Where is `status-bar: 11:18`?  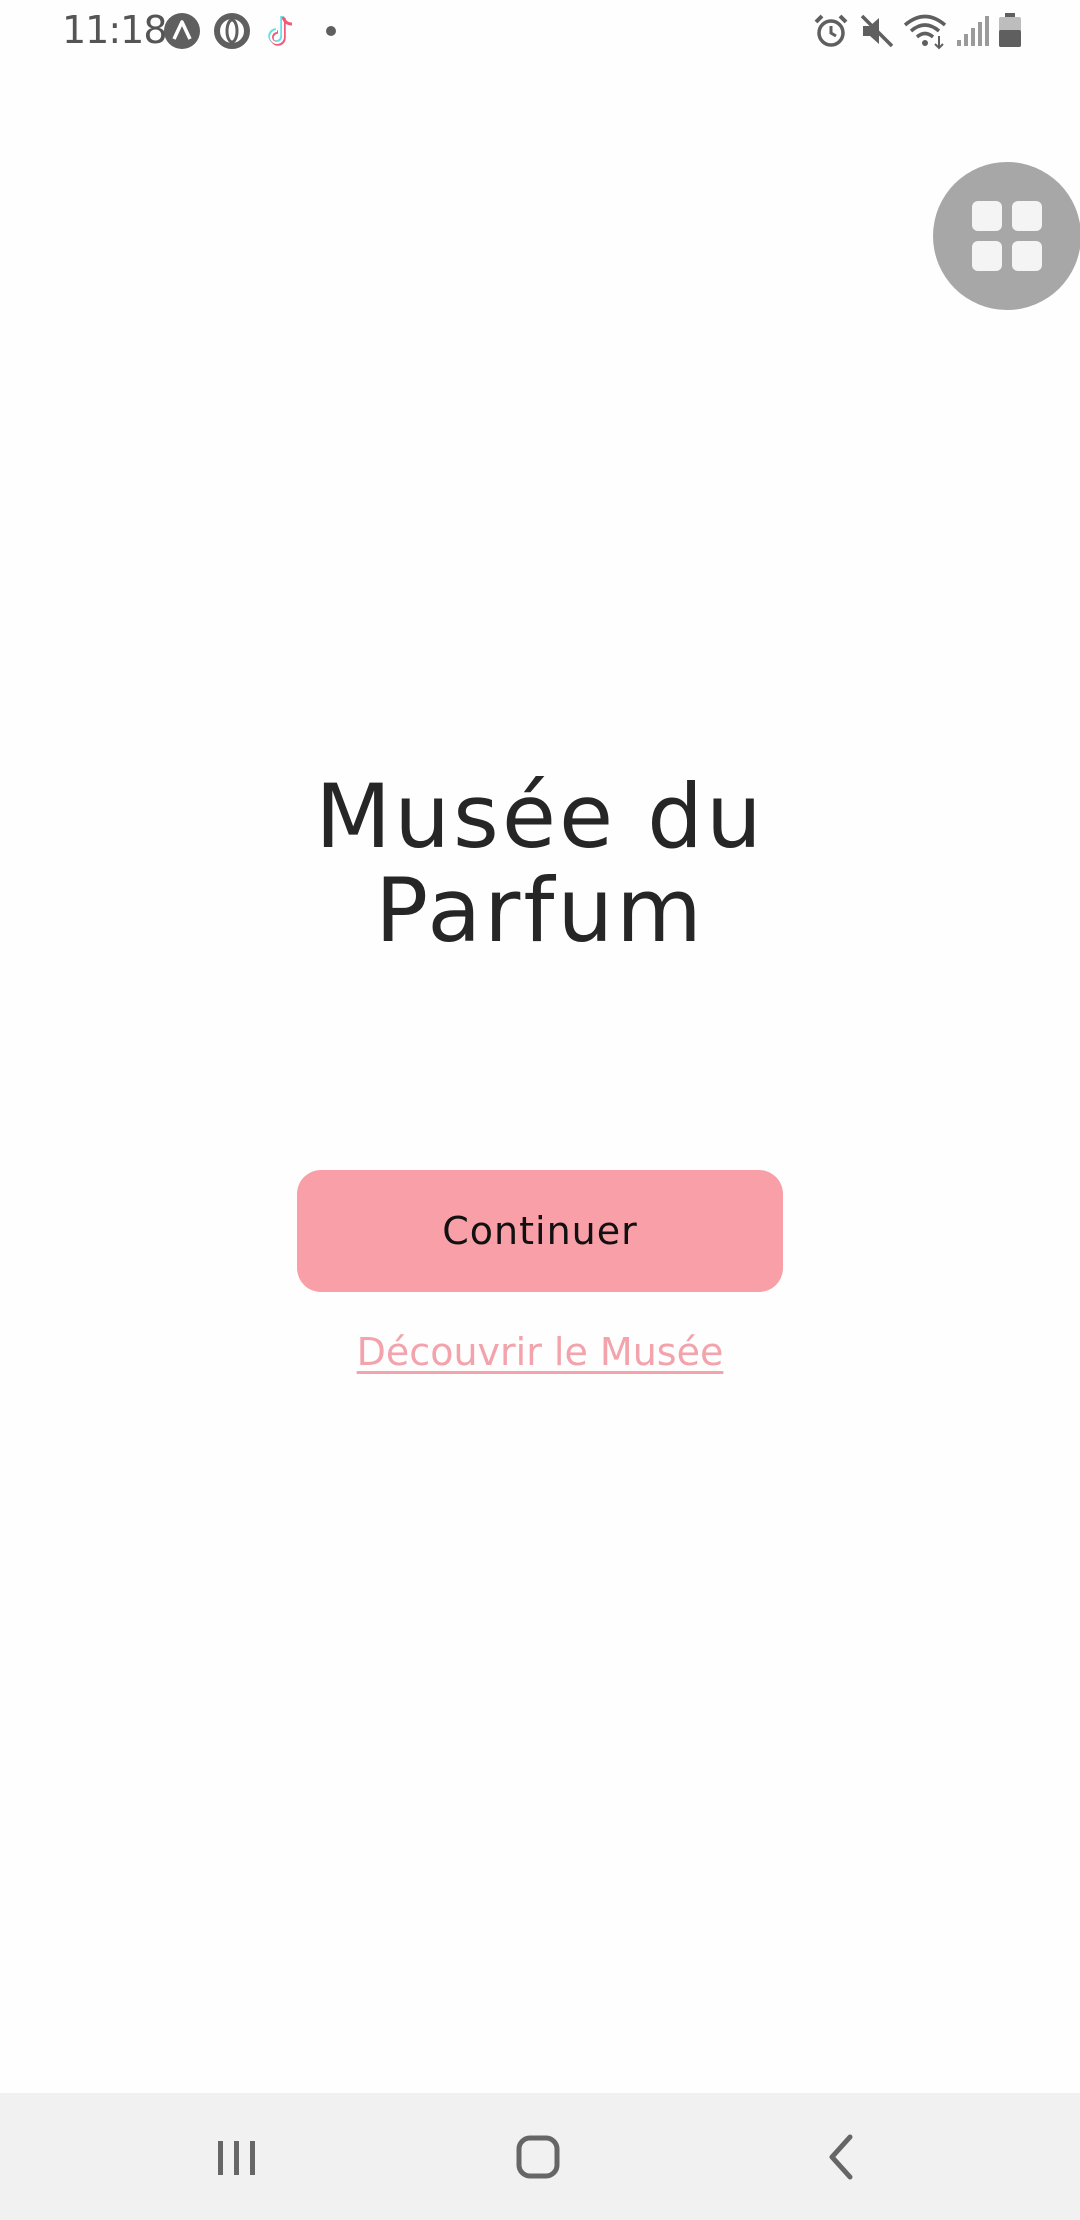
status-bar: 11:18 is located at coordinates (540, 31).